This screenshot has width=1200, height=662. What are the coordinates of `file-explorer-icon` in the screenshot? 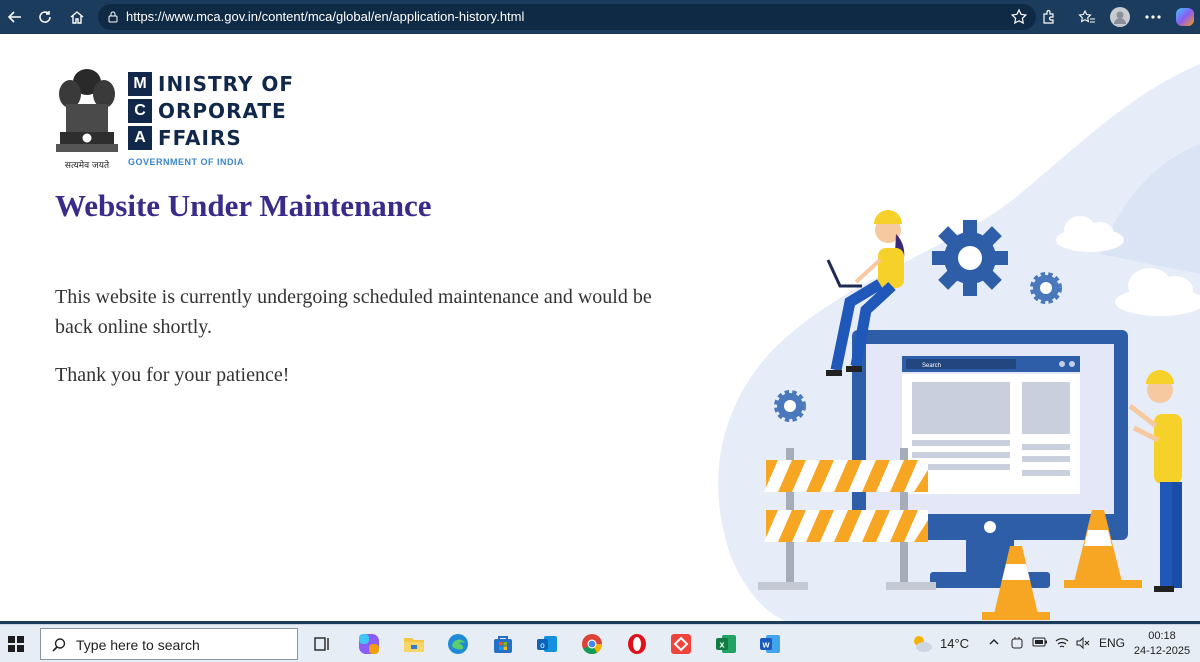 It's located at (414, 644).